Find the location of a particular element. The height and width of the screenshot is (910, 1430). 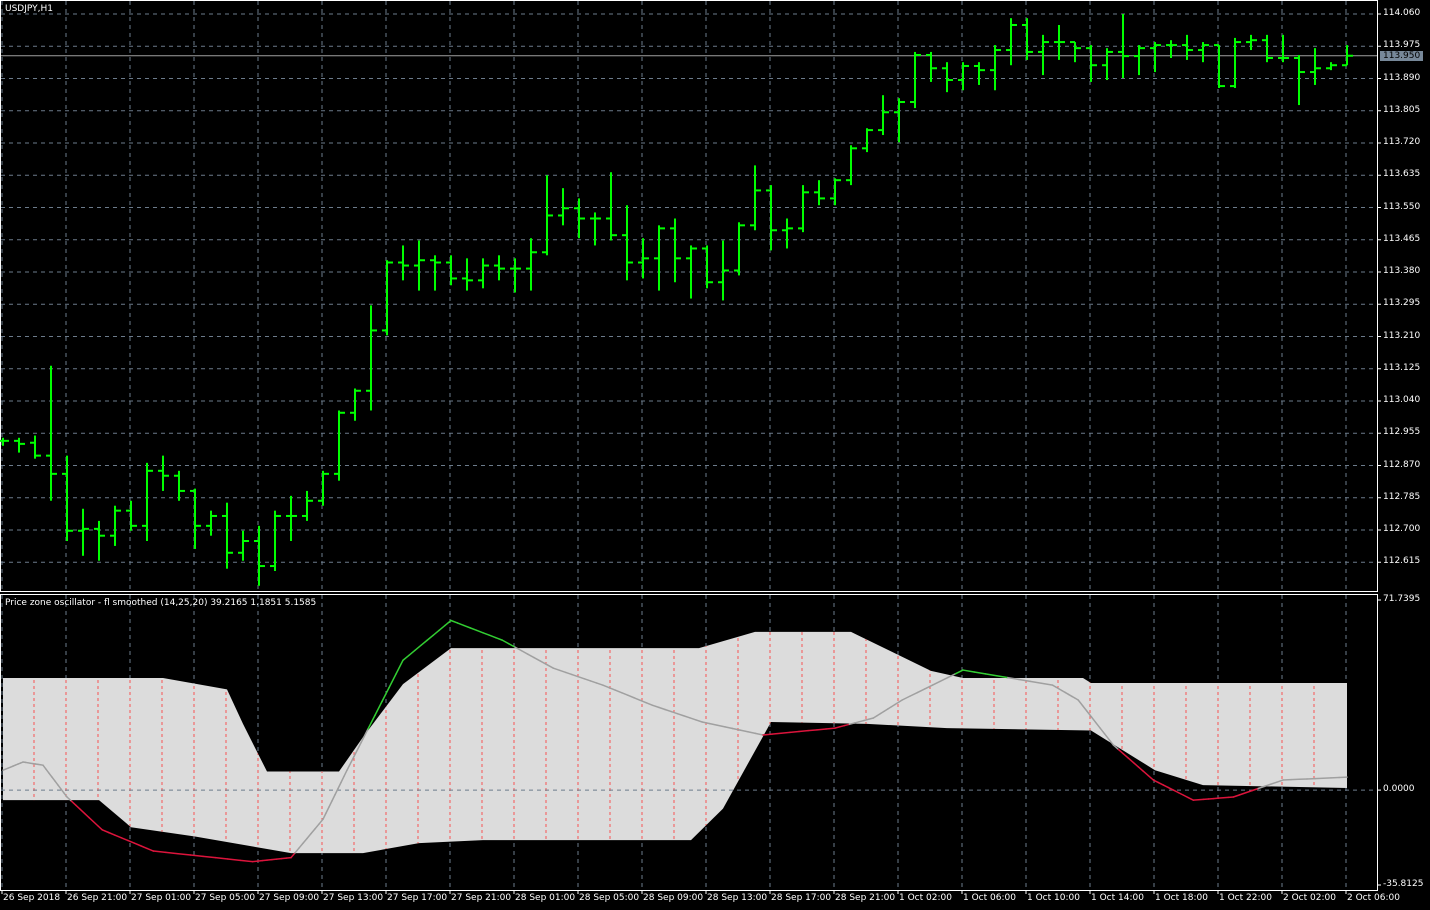

price-tick-label: 112.870 is located at coordinates (1402, 464).